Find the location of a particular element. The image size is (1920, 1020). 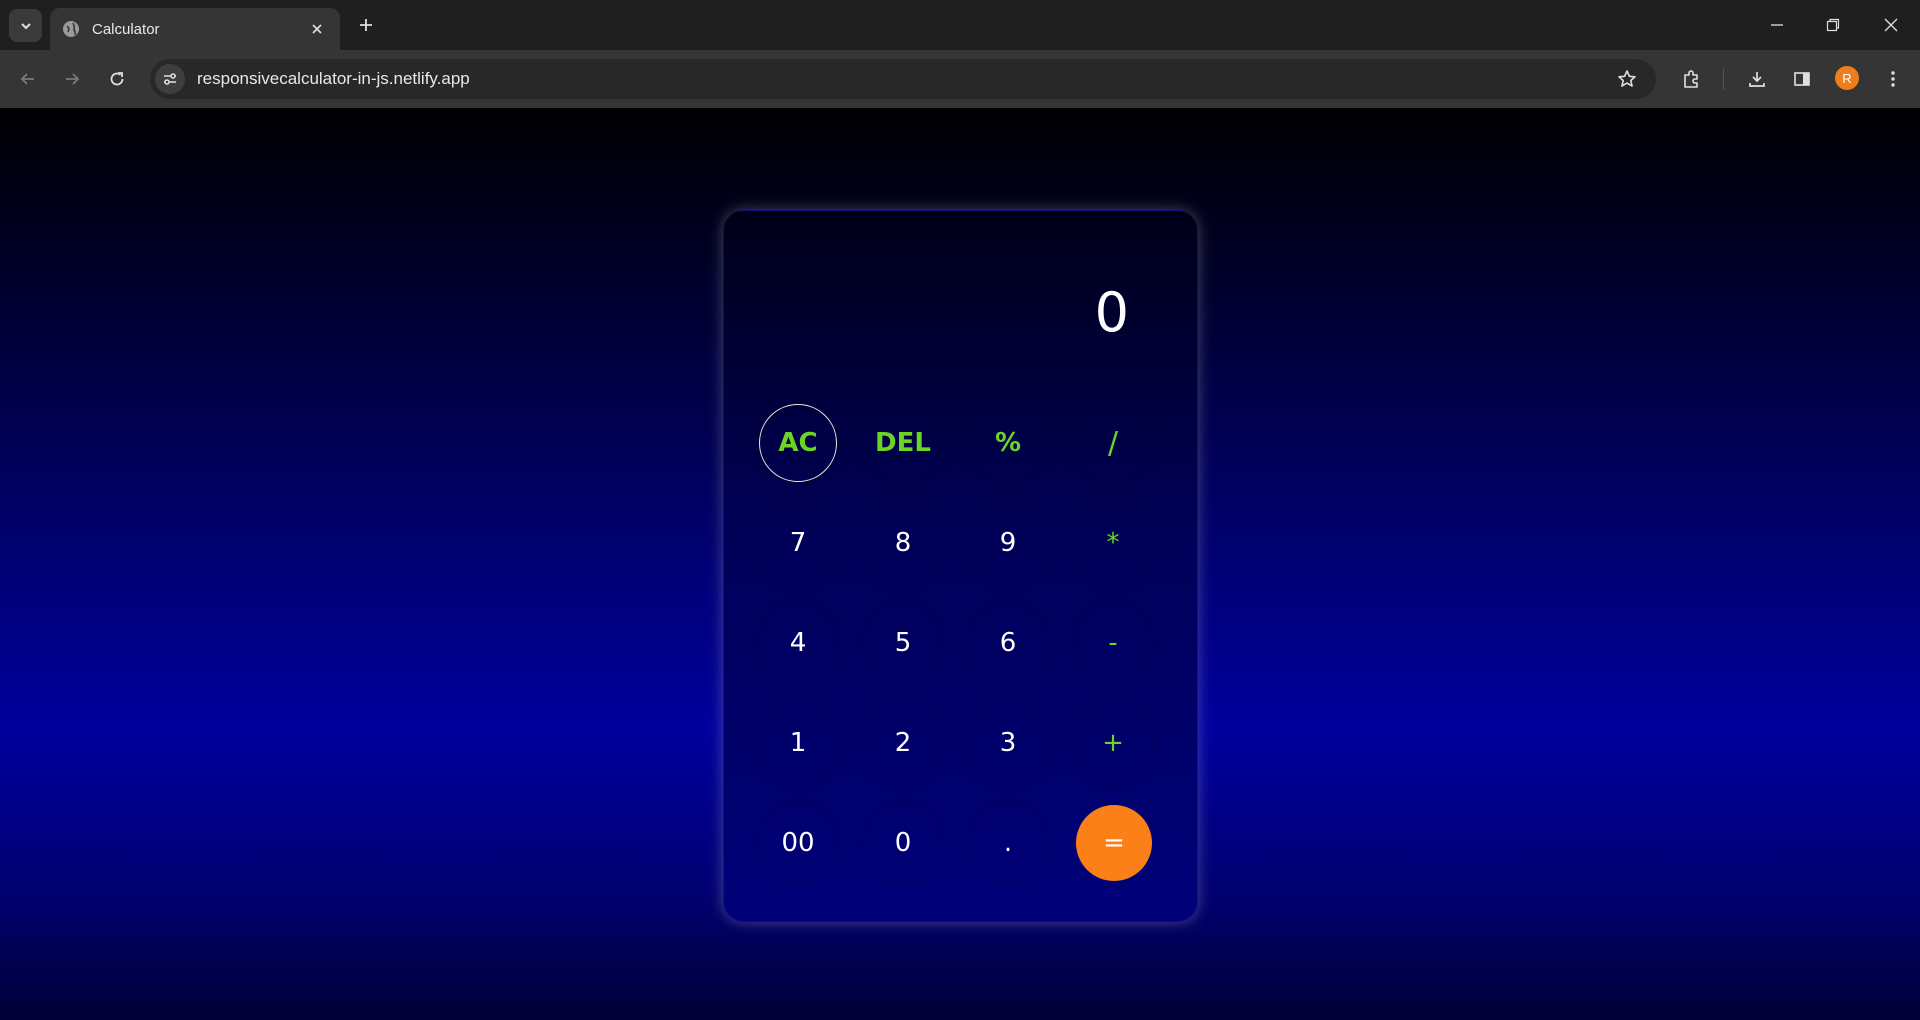

minimize-button is located at coordinates (1777, 25).